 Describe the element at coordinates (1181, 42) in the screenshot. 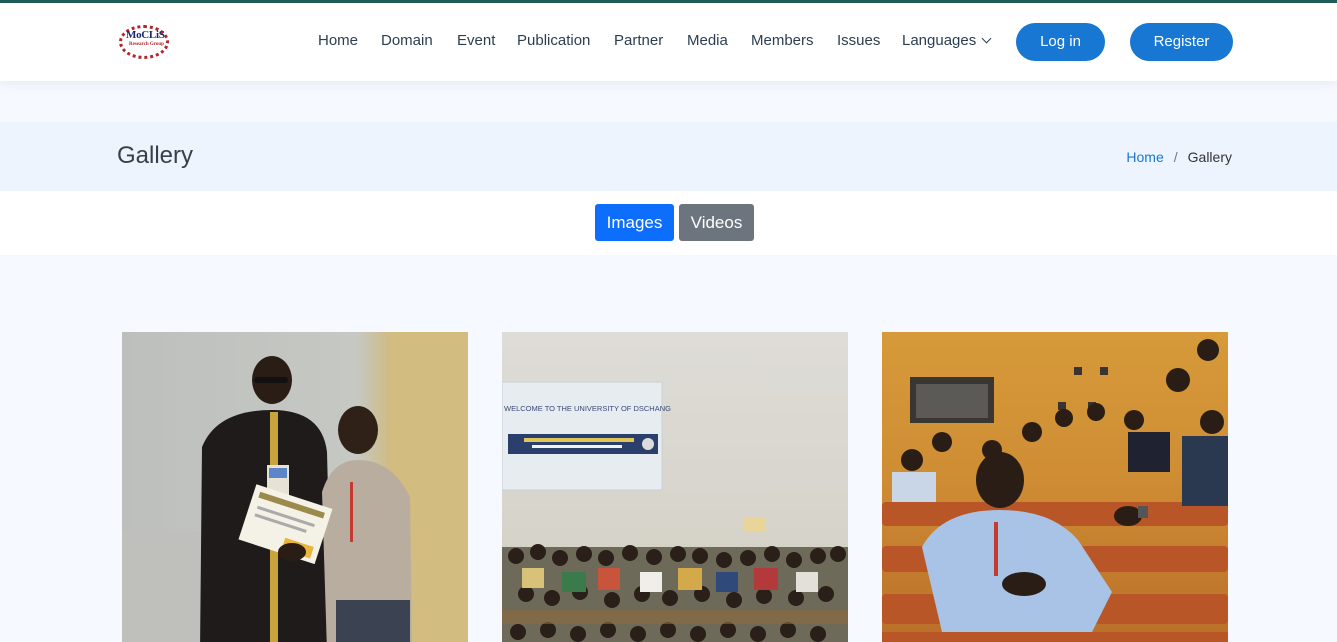

I see `register-button: Register` at that location.